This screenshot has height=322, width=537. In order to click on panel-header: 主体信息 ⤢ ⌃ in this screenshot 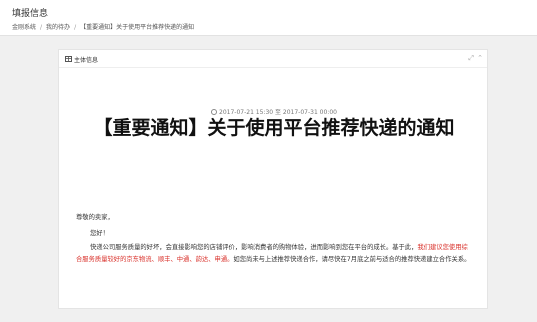, I will do `click(273, 59)`.